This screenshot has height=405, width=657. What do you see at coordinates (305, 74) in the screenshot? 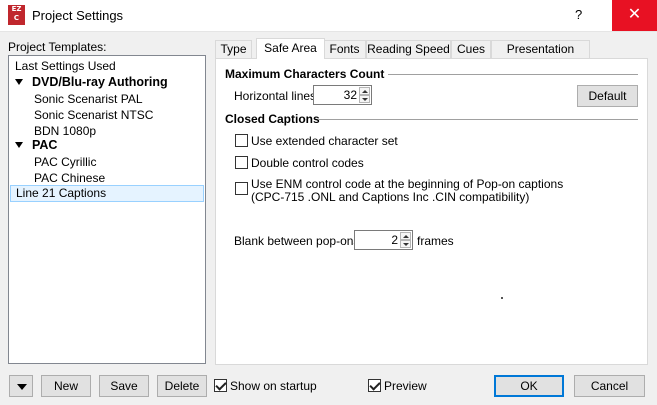
I see `max-chars-section-title: Maximum Characters Count` at bounding box center [305, 74].